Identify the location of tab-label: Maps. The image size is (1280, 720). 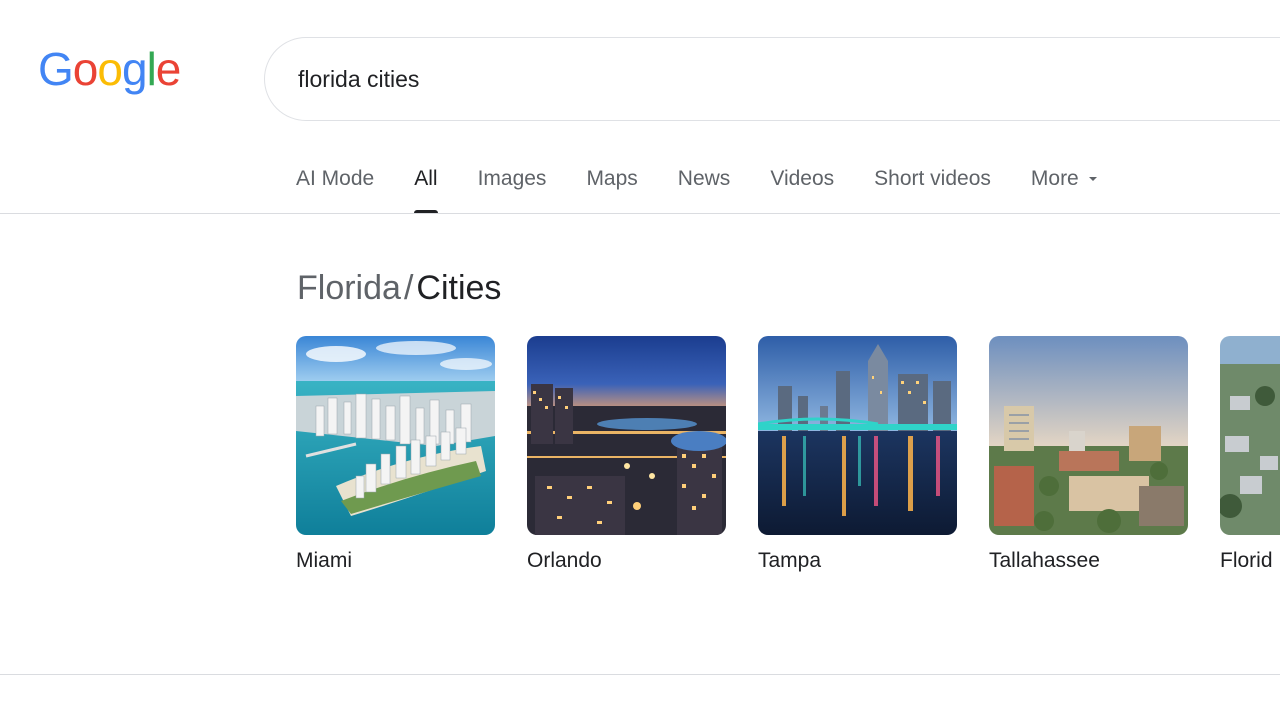
(612, 178).